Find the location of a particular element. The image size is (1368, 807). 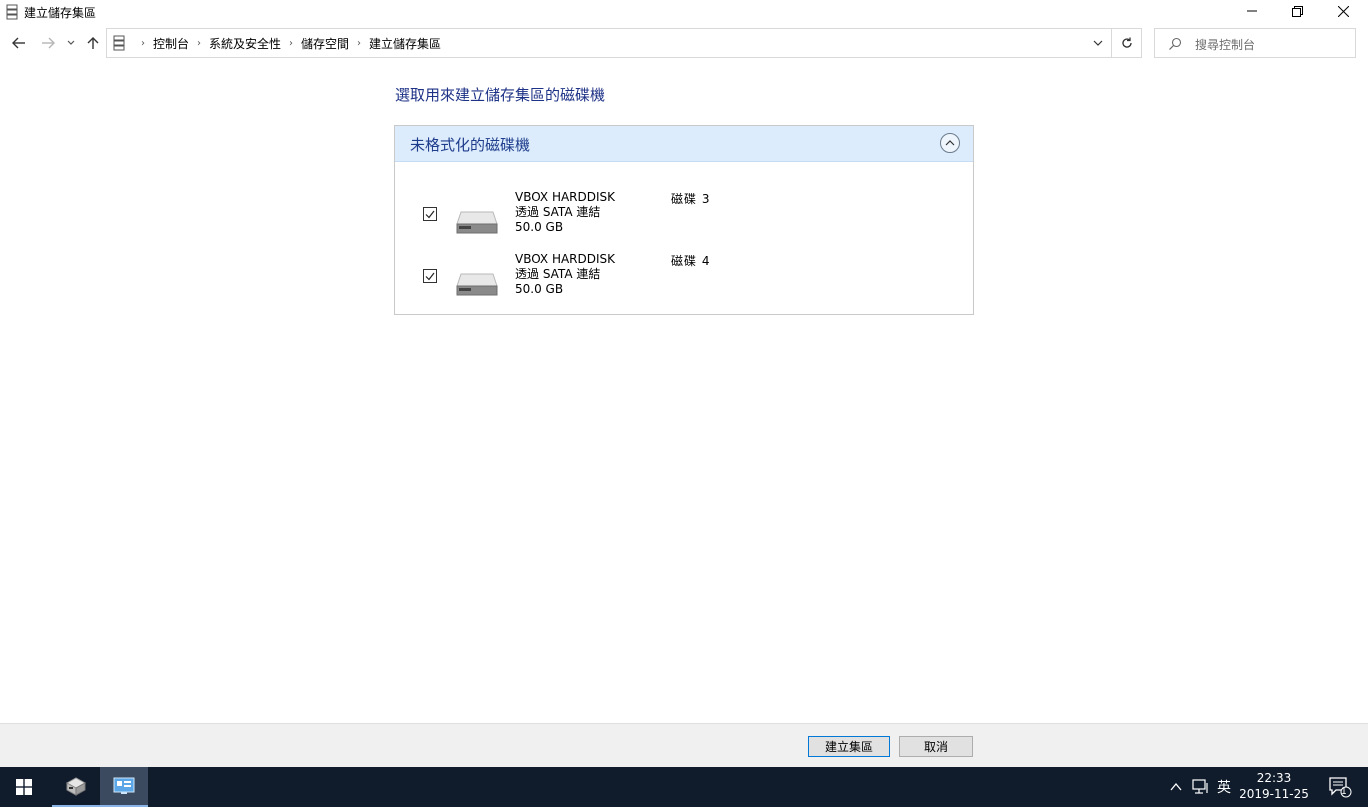

notification-icon is located at coordinates (1340, 787).